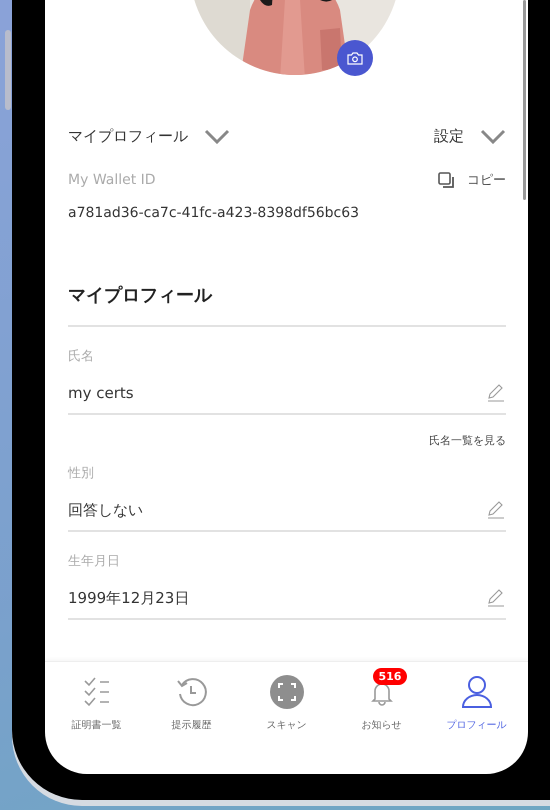 The height and width of the screenshot is (810, 550). I want to click on camera-button, so click(355, 58).